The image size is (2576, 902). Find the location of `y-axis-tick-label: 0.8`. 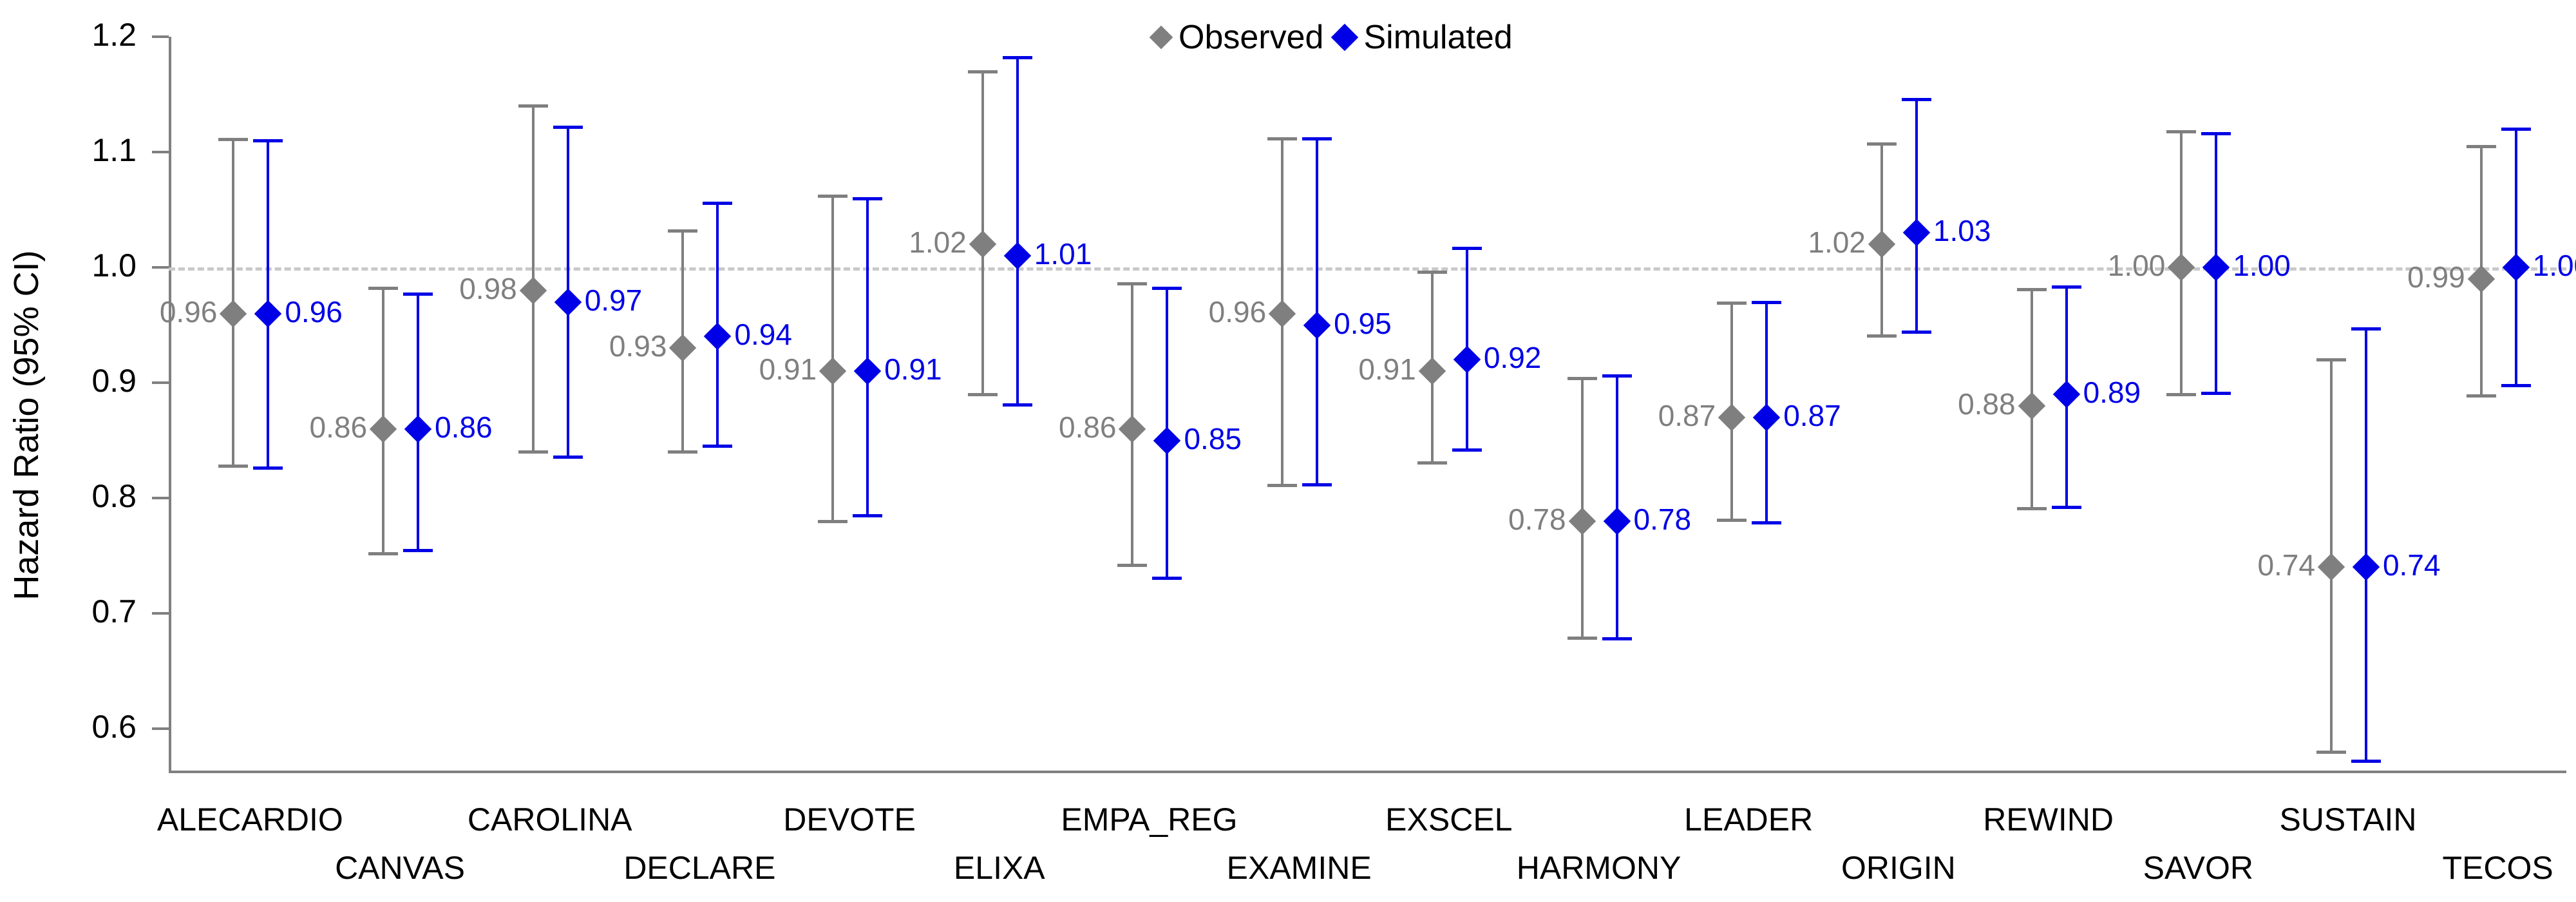

y-axis-tick-label: 0.8 is located at coordinates (114, 496).